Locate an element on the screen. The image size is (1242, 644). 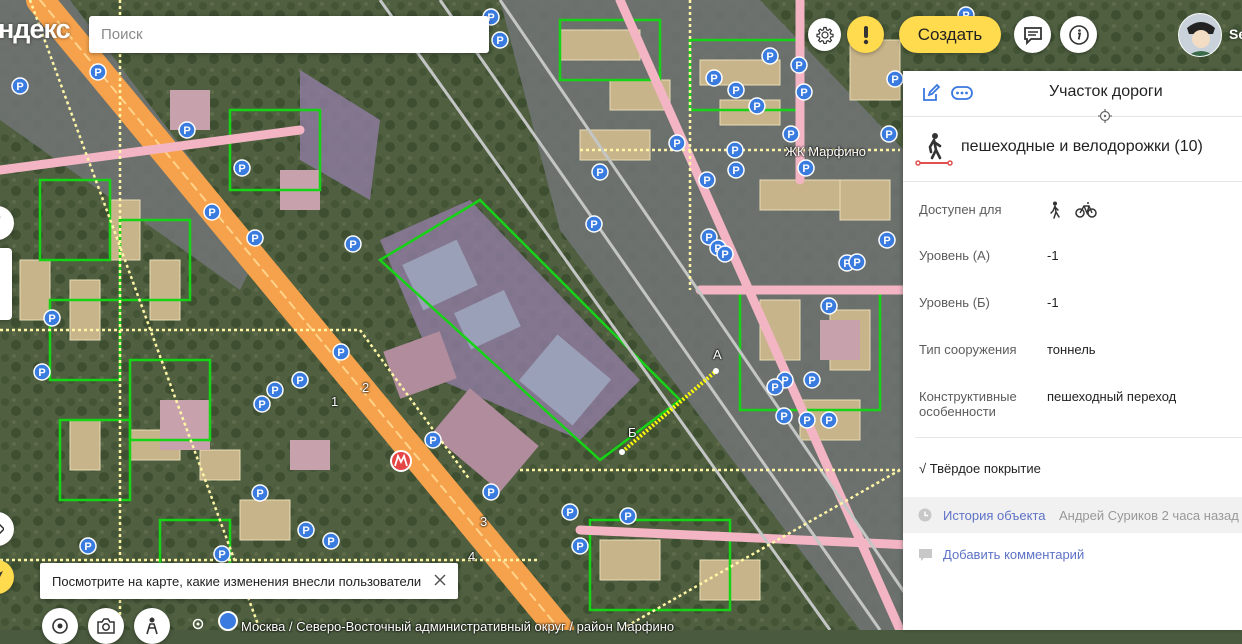
more-button is located at coordinates (962, 95).